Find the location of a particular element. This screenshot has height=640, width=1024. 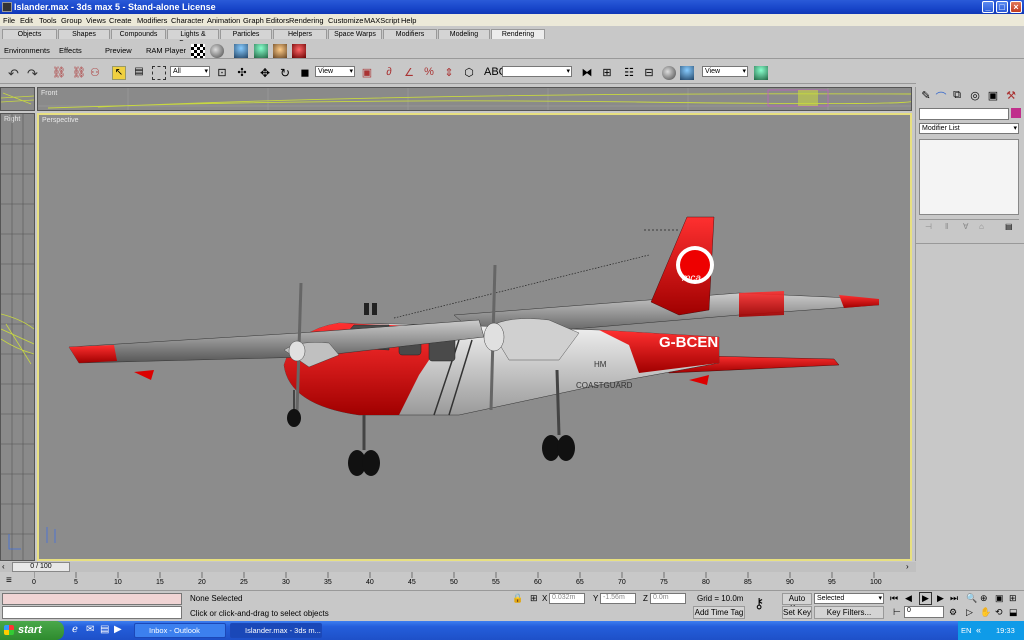

menu-file: File is located at coordinates (9, 20).